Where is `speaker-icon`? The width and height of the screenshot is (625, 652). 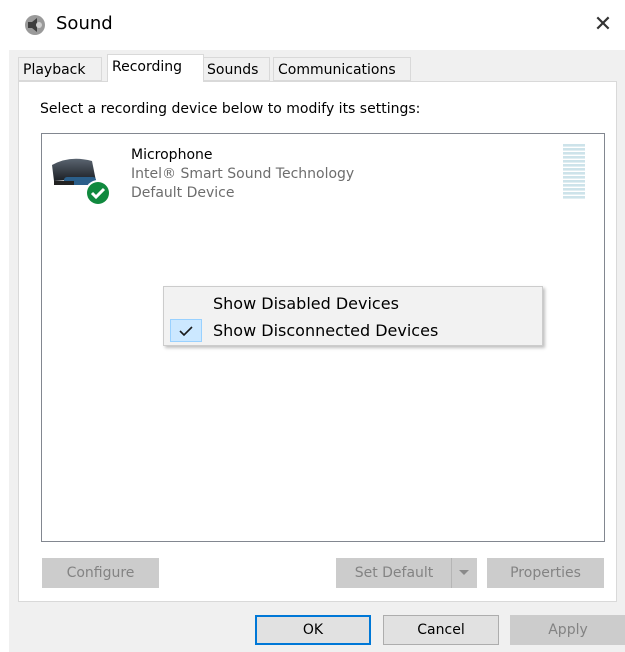 speaker-icon is located at coordinates (35, 25).